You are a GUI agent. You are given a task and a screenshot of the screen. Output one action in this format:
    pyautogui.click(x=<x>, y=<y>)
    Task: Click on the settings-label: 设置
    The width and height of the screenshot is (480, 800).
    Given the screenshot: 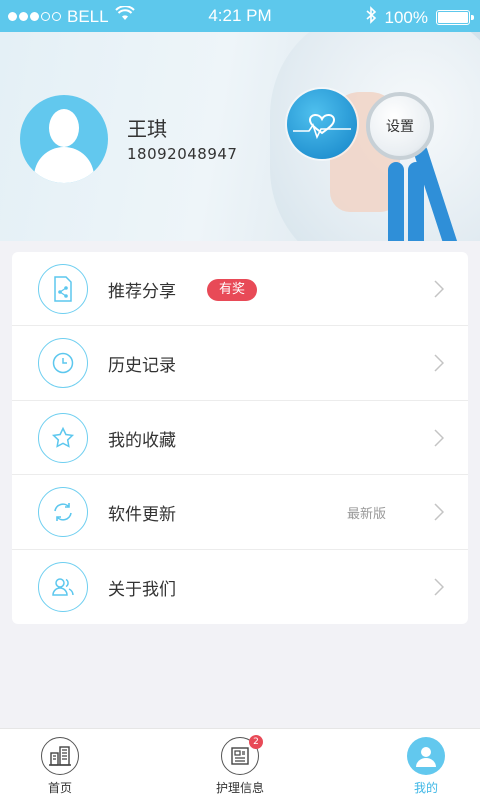 What is the action you would take?
    pyautogui.click(x=400, y=127)
    